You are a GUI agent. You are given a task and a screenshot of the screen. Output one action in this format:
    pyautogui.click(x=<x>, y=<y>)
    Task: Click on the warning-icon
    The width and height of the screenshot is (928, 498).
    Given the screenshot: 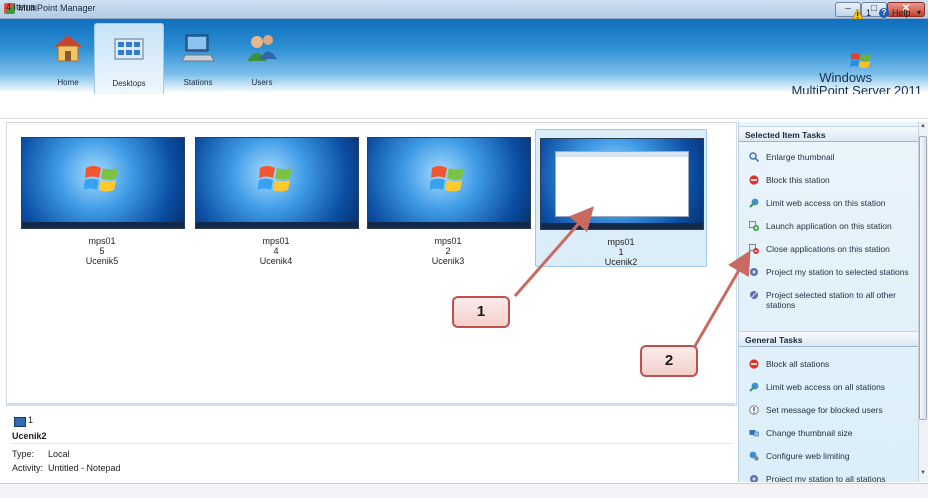 What is the action you would take?
    pyautogui.click(x=857, y=14)
    